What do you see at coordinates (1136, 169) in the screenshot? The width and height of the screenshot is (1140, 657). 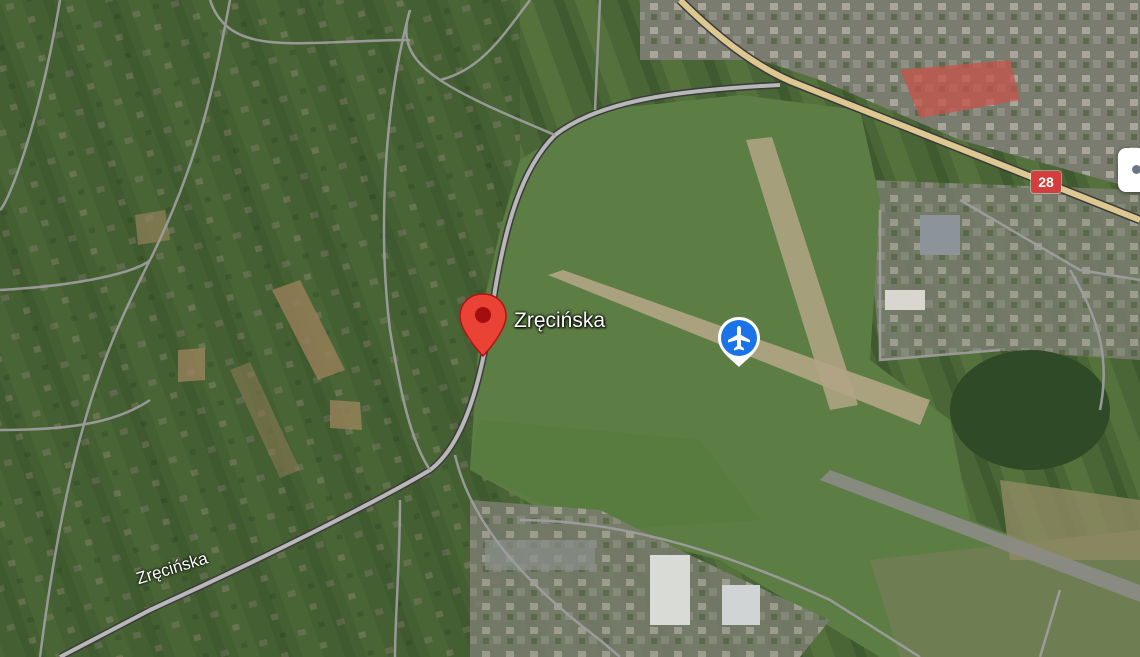 I see `street-view-dot` at bounding box center [1136, 169].